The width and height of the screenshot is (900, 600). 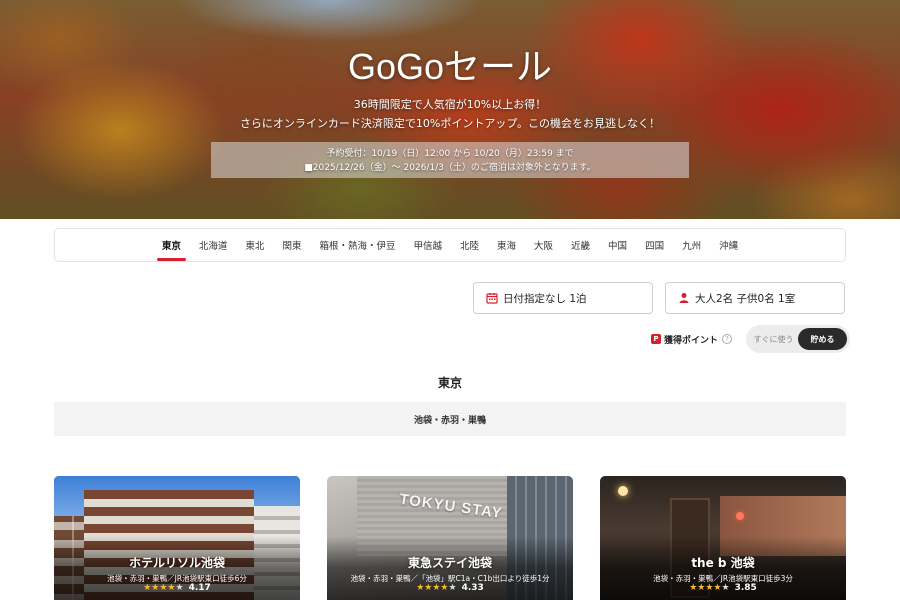 What do you see at coordinates (723, 563) in the screenshot?
I see `hotel-name: the b 池袋` at bounding box center [723, 563].